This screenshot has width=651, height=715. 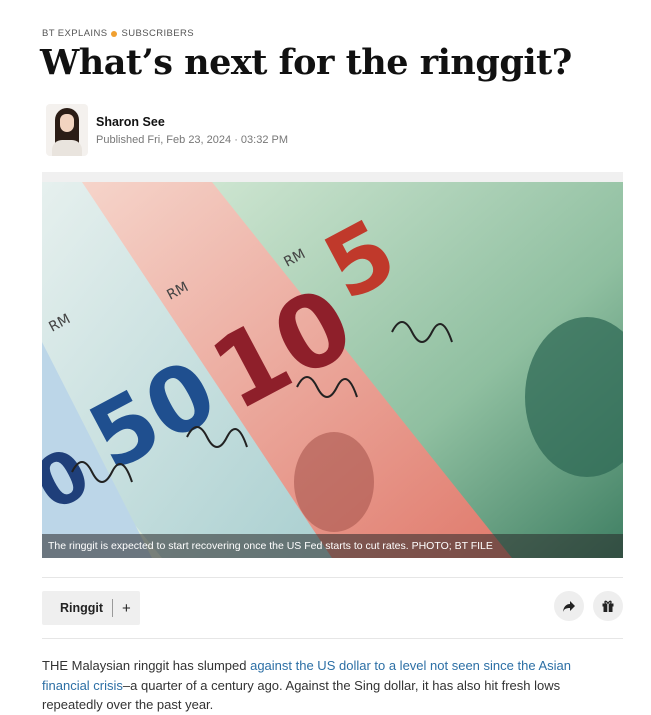 I want to click on follow-topic-button: +, so click(x=126, y=608).